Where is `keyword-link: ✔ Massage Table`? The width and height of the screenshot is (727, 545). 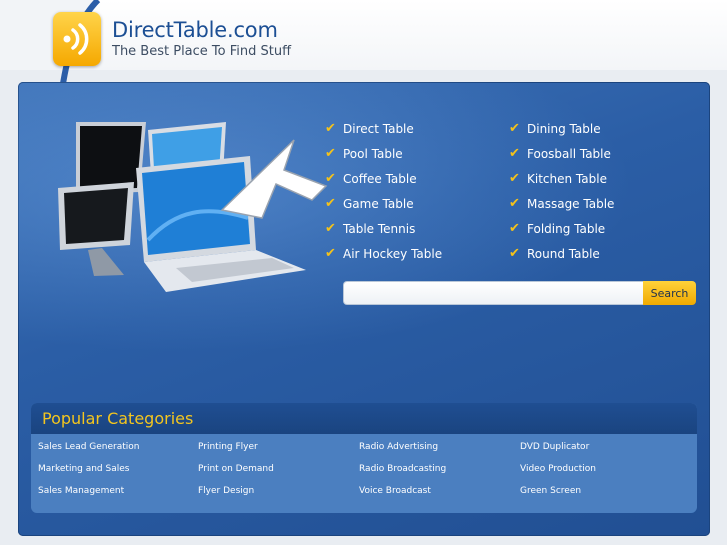
keyword-link: ✔ Massage Table is located at coordinates (594, 203).